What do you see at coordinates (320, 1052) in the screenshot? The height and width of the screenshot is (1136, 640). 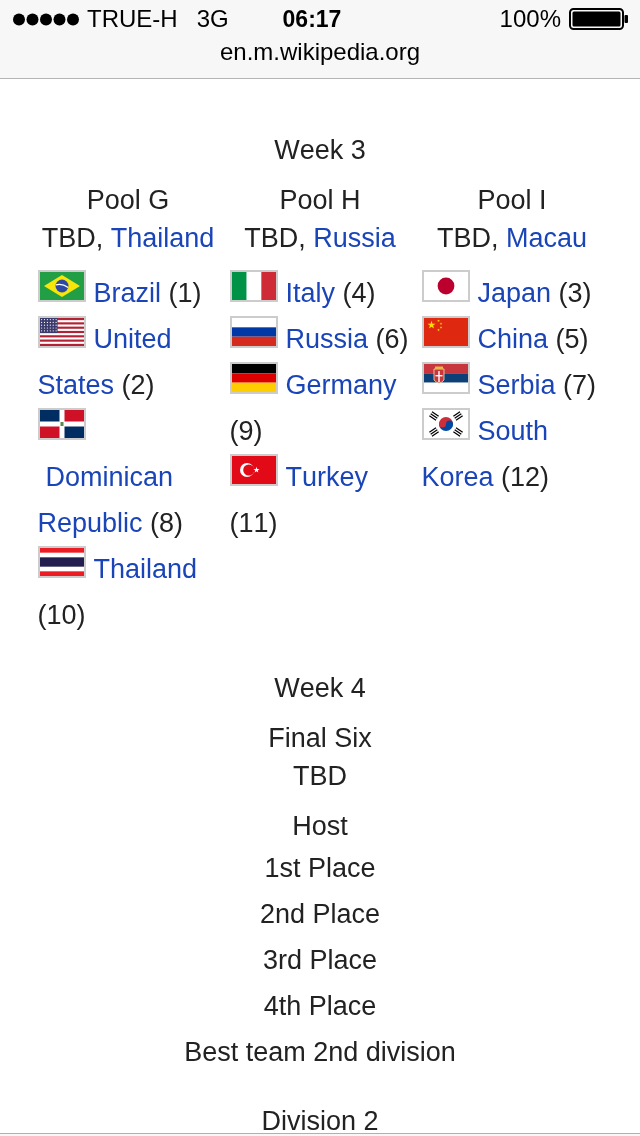 I see `place-text: Best team 2nd division` at bounding box center [320, 1052].